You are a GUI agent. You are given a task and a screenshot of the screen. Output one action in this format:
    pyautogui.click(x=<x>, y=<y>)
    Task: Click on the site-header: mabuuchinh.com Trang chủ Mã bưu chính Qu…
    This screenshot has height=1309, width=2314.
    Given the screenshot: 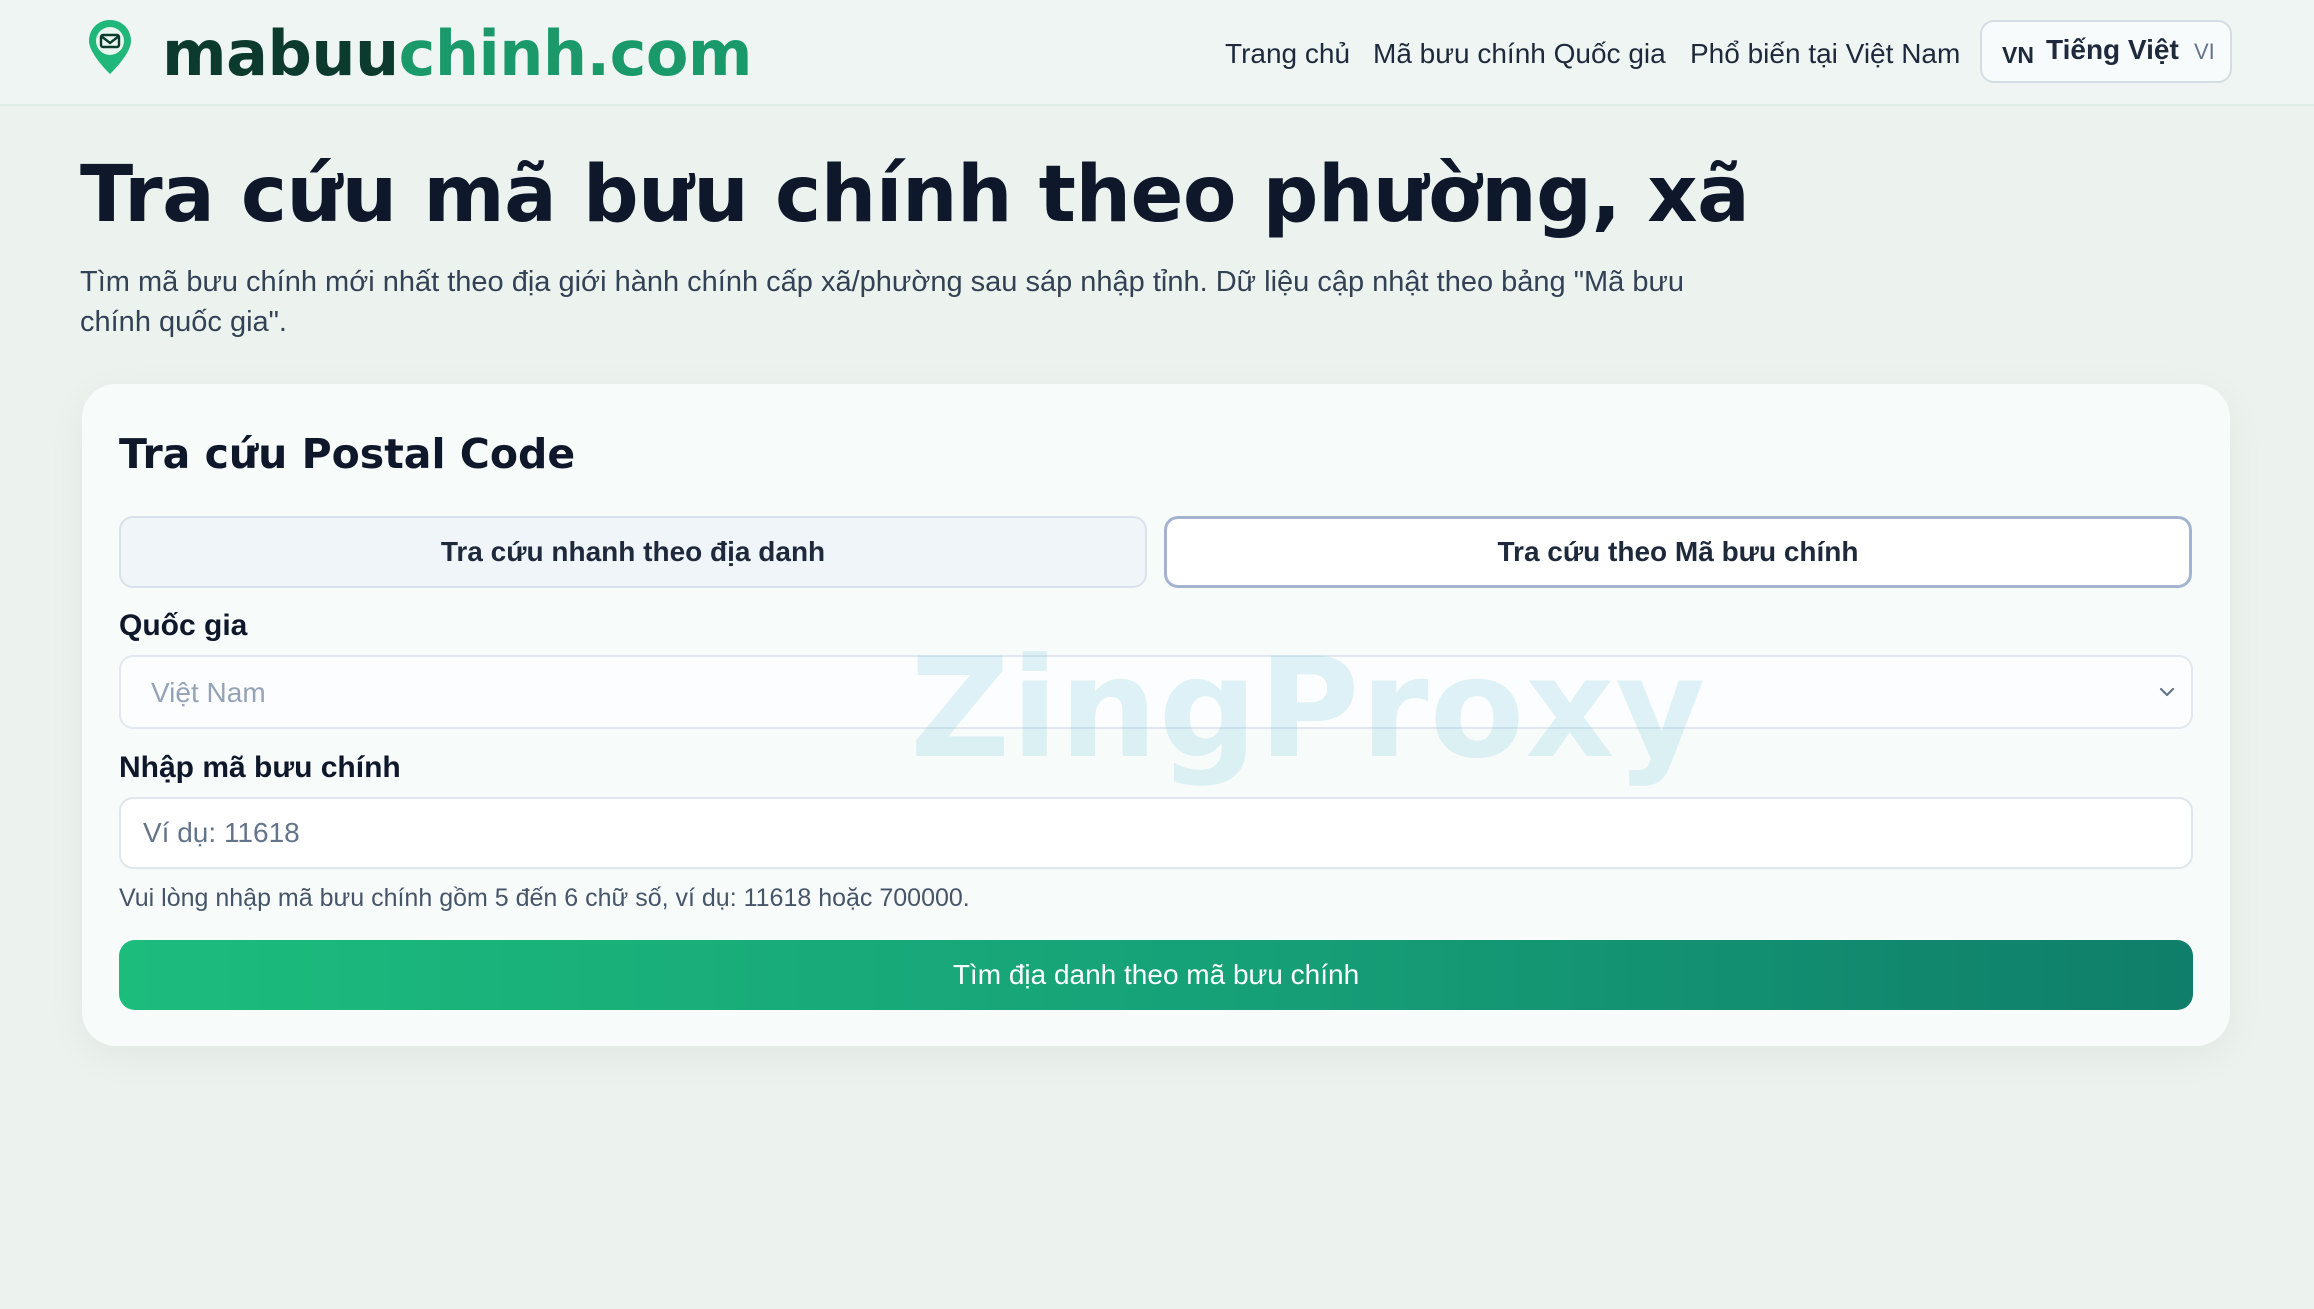 What is the action you would take?
    pyautogui.click(x=1157, y=53)
    